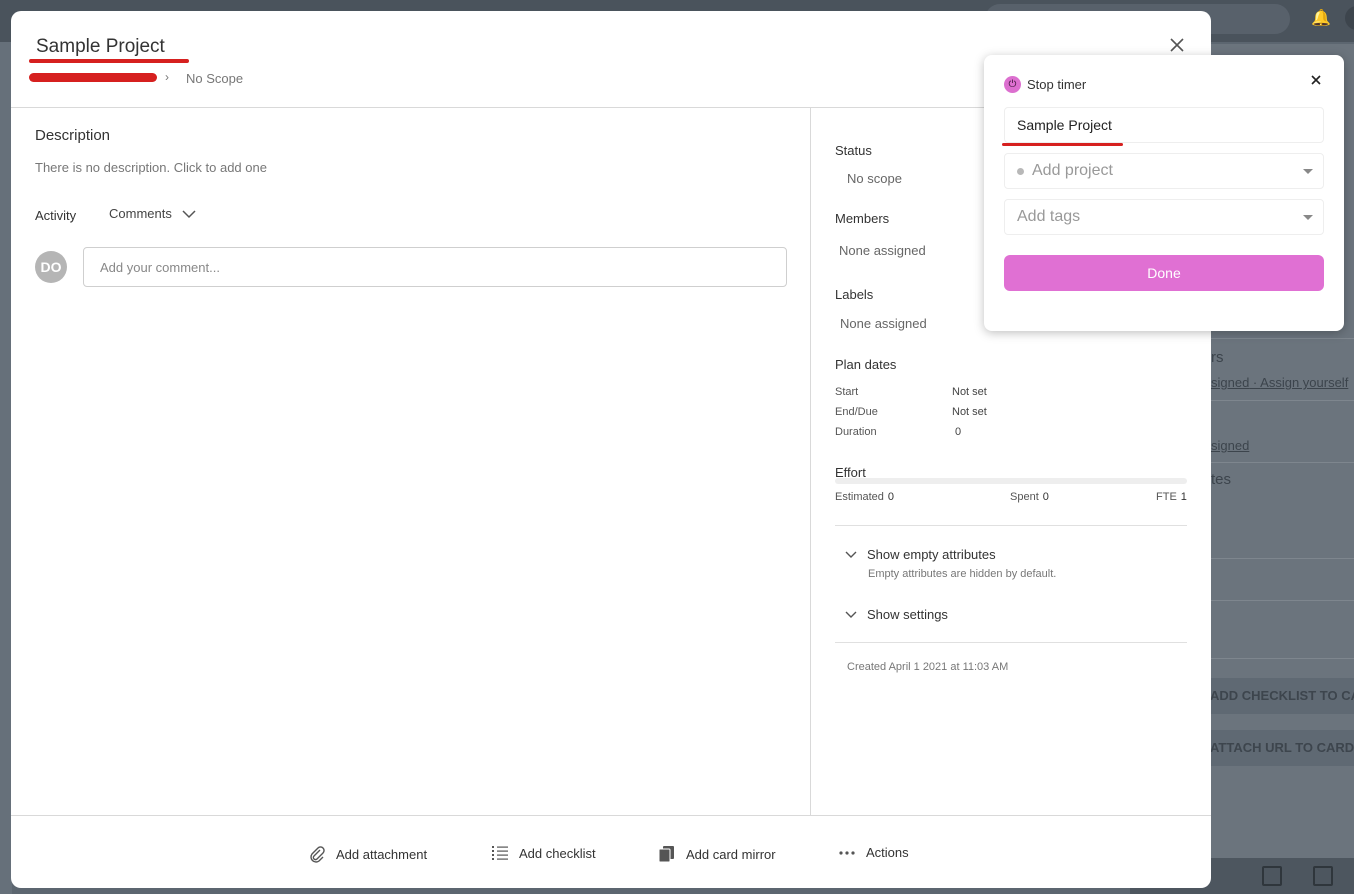 The height and width of the screenshot is (894, 1354). Describe the element at coordinates (854, 294) in the screenshot. I see `labels-title: Labels` at that location.